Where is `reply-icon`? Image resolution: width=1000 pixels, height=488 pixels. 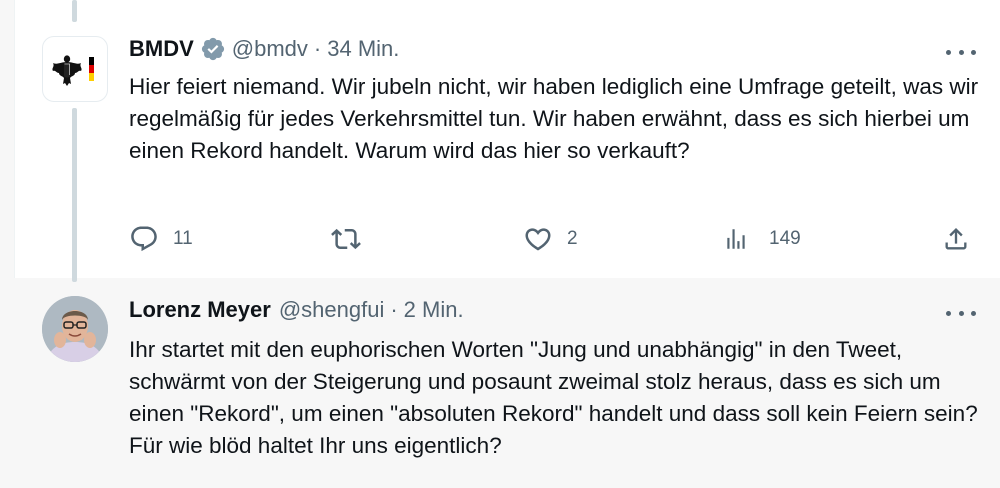
reply-icon is located at coordinates (144, 239).